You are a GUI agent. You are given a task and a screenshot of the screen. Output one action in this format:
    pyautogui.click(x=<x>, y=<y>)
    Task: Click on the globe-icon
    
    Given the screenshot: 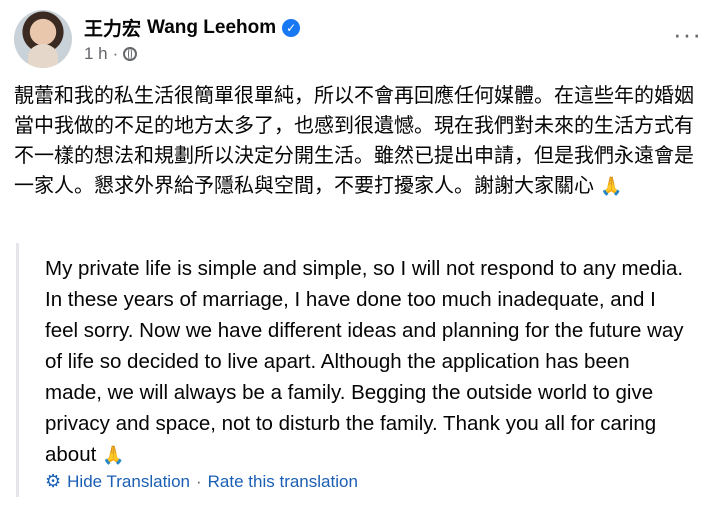 What is the action you would take?
    pyautogui.click(x=130, y=54)
    